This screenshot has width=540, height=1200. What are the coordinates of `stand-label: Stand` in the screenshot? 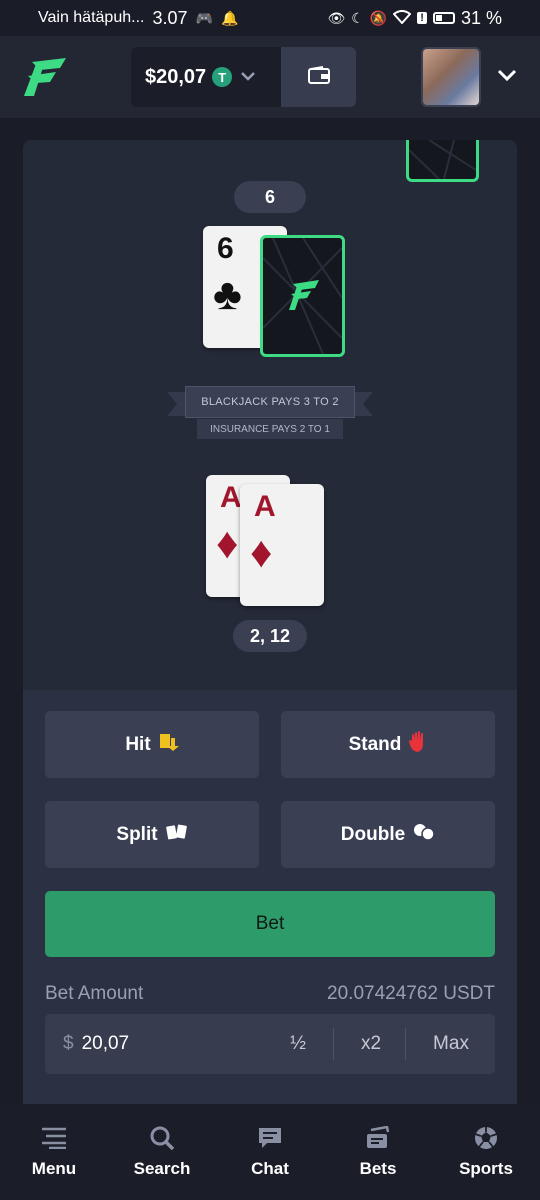 It's located at (375, 744).